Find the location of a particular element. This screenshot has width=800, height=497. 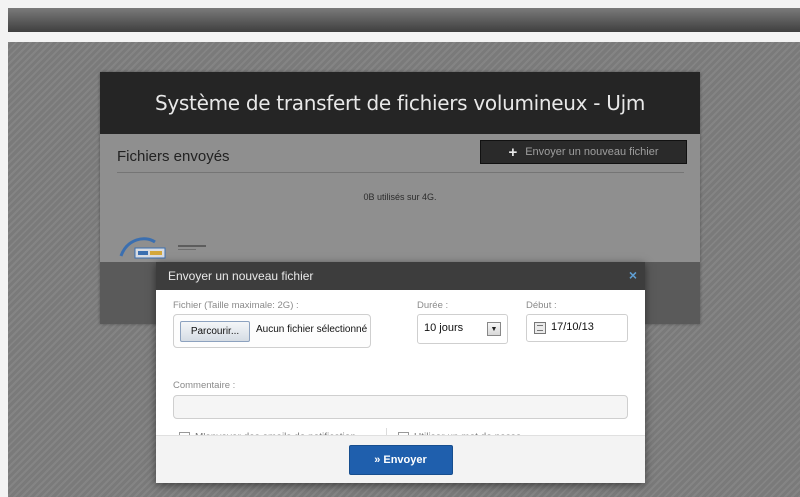

modal-title: Envoyer un nouveau fichier is located at coordinates (241, 276).